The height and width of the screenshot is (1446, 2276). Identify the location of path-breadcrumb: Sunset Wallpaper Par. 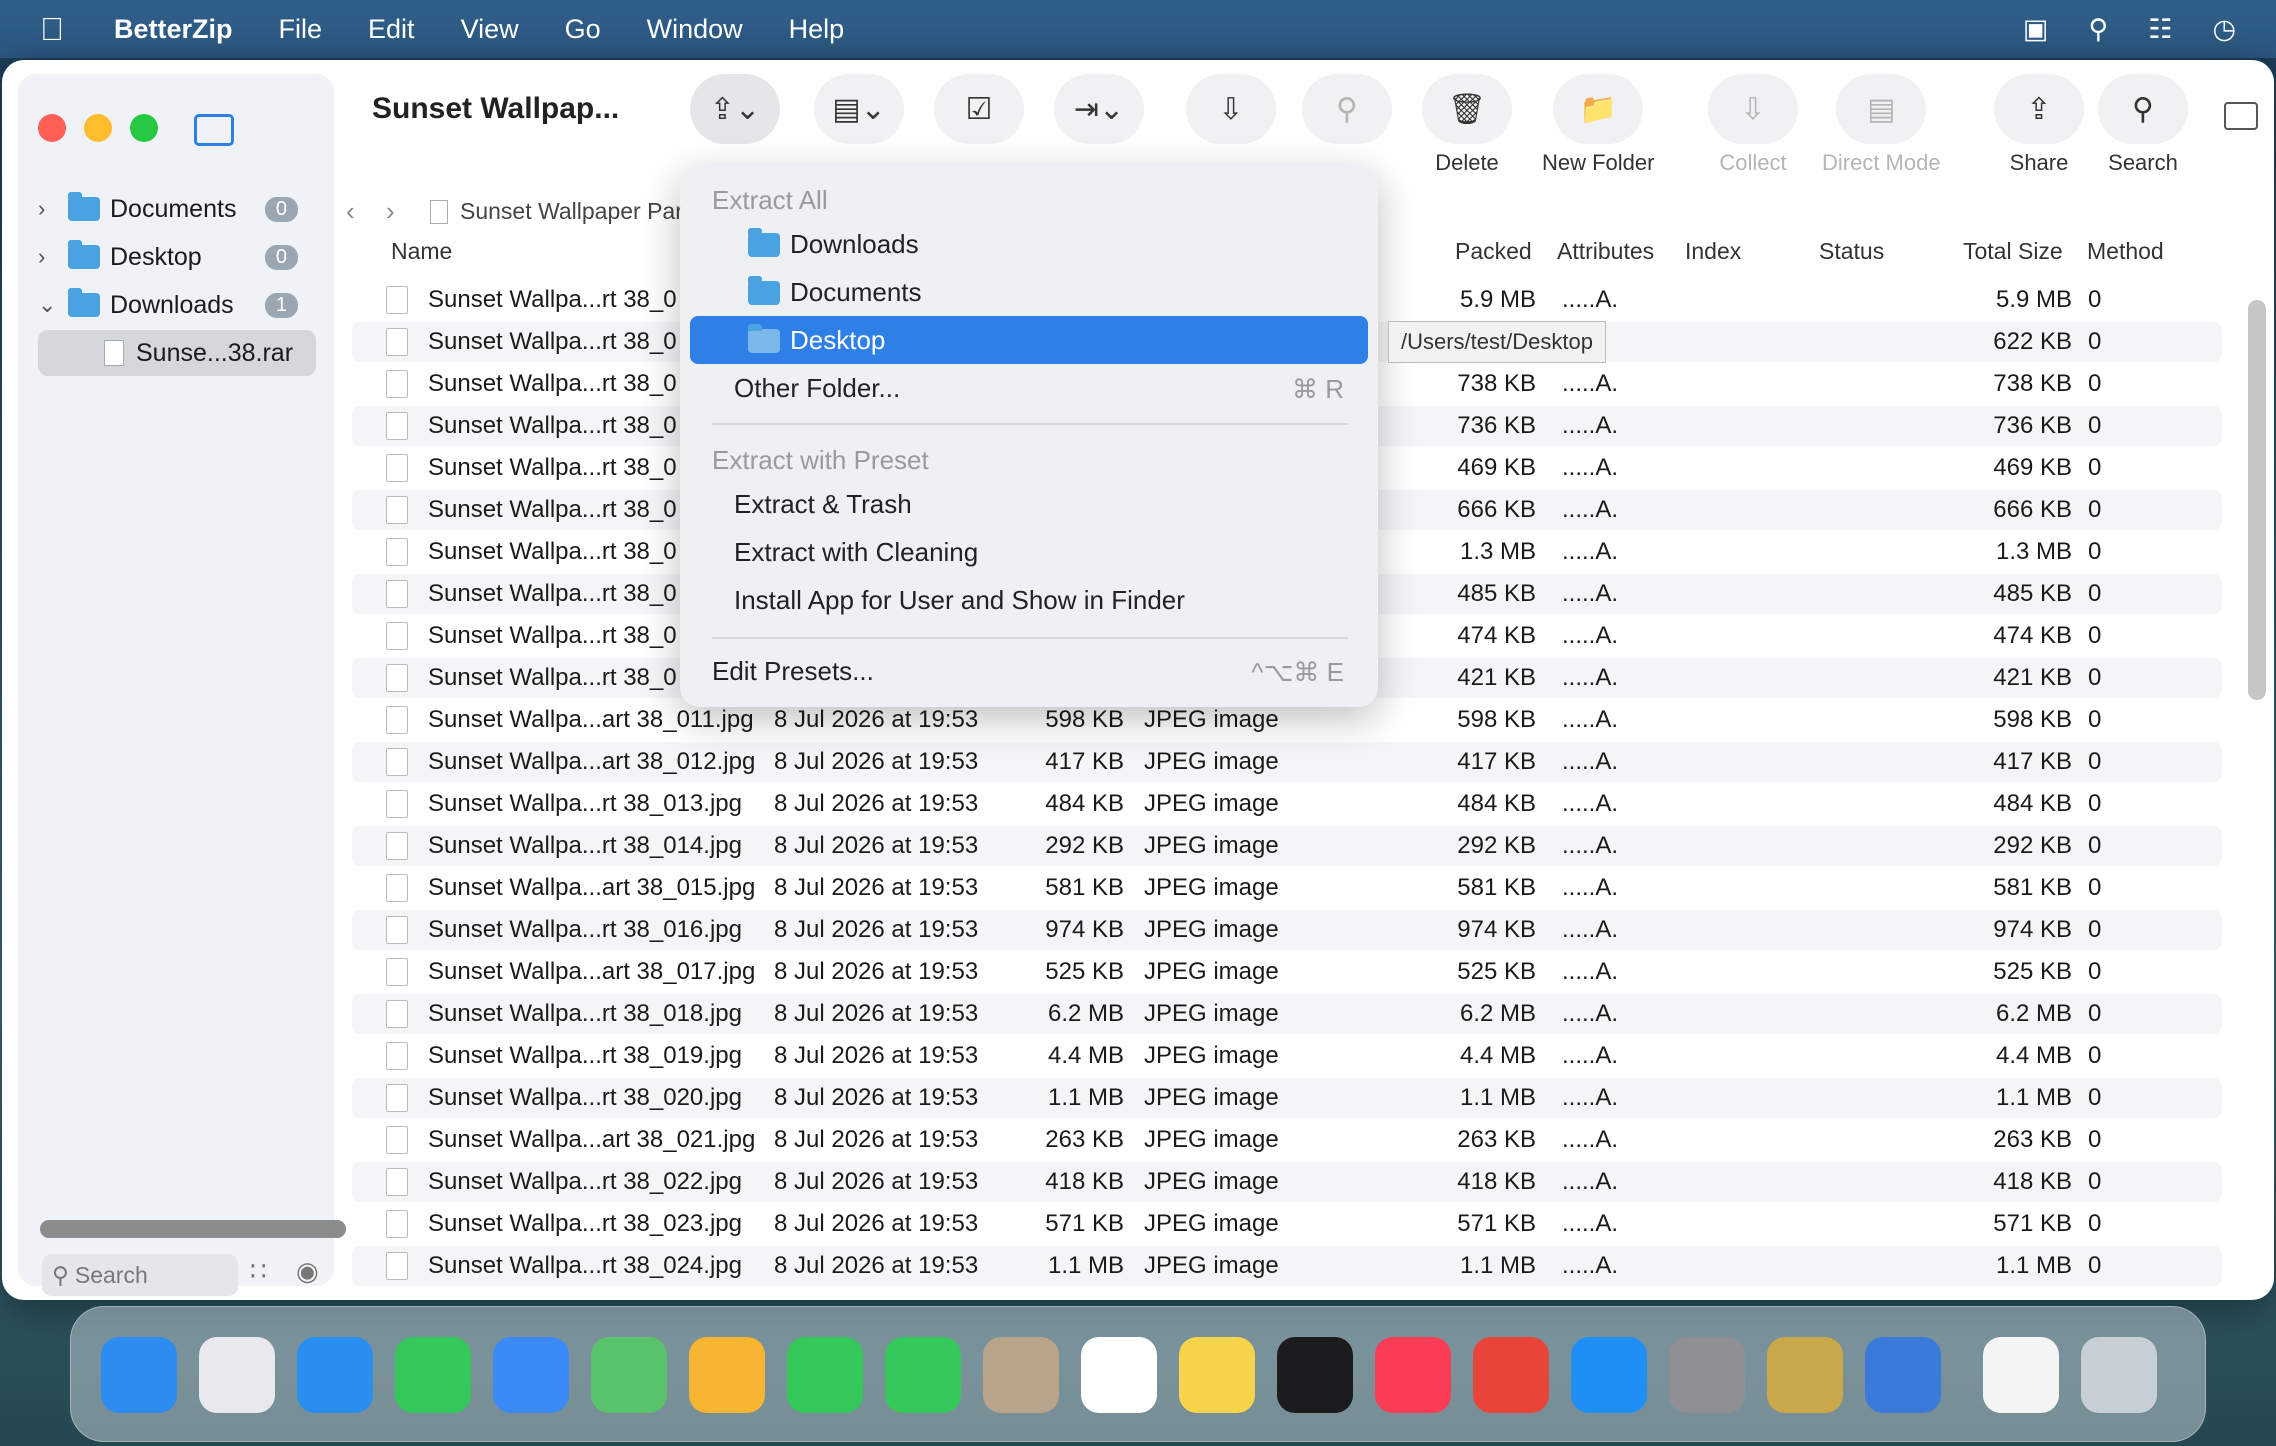
(571, 211).